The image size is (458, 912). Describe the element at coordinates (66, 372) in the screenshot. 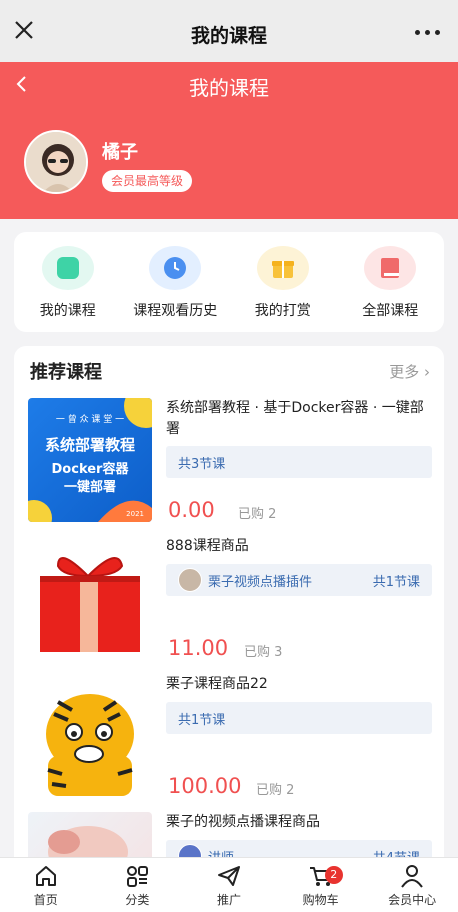

I see `section-title: 推荐课程` at that location.